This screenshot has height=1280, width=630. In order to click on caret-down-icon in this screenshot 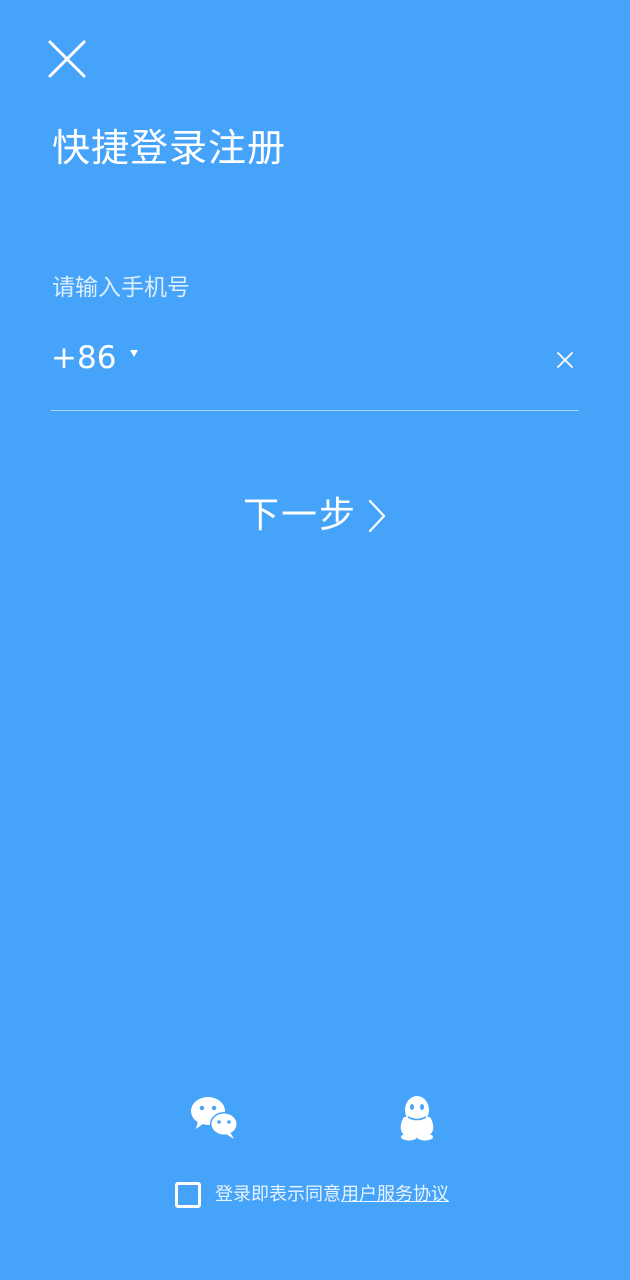, I will do `click(134, 353)`.